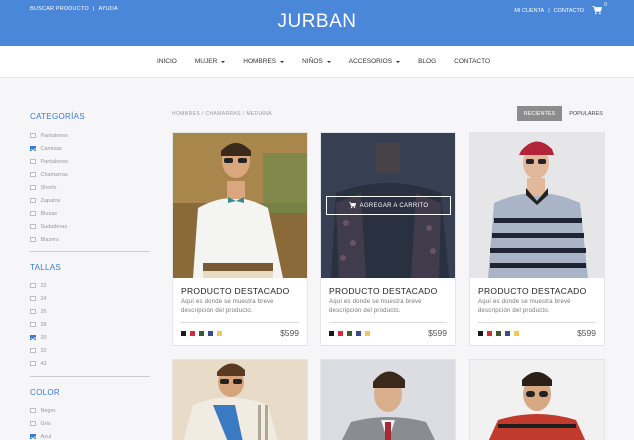  Describe the element at coordinates (210, 61) in the screenshot. I see `nav-item-mujer: MUJER` at that location.